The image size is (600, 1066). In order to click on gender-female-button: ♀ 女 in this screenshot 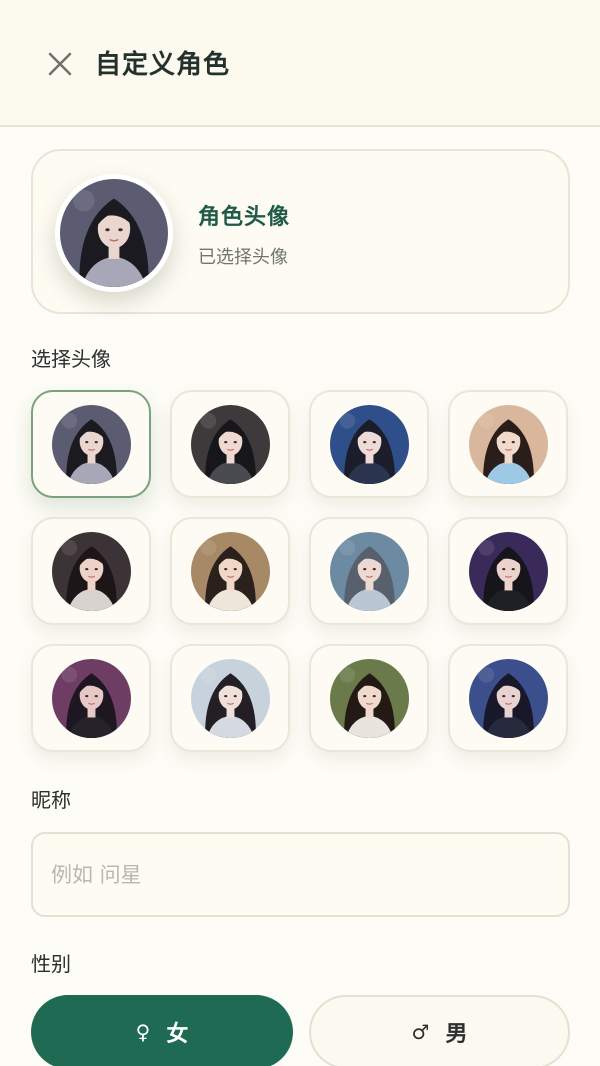, I will do `click(162, 1030)`.